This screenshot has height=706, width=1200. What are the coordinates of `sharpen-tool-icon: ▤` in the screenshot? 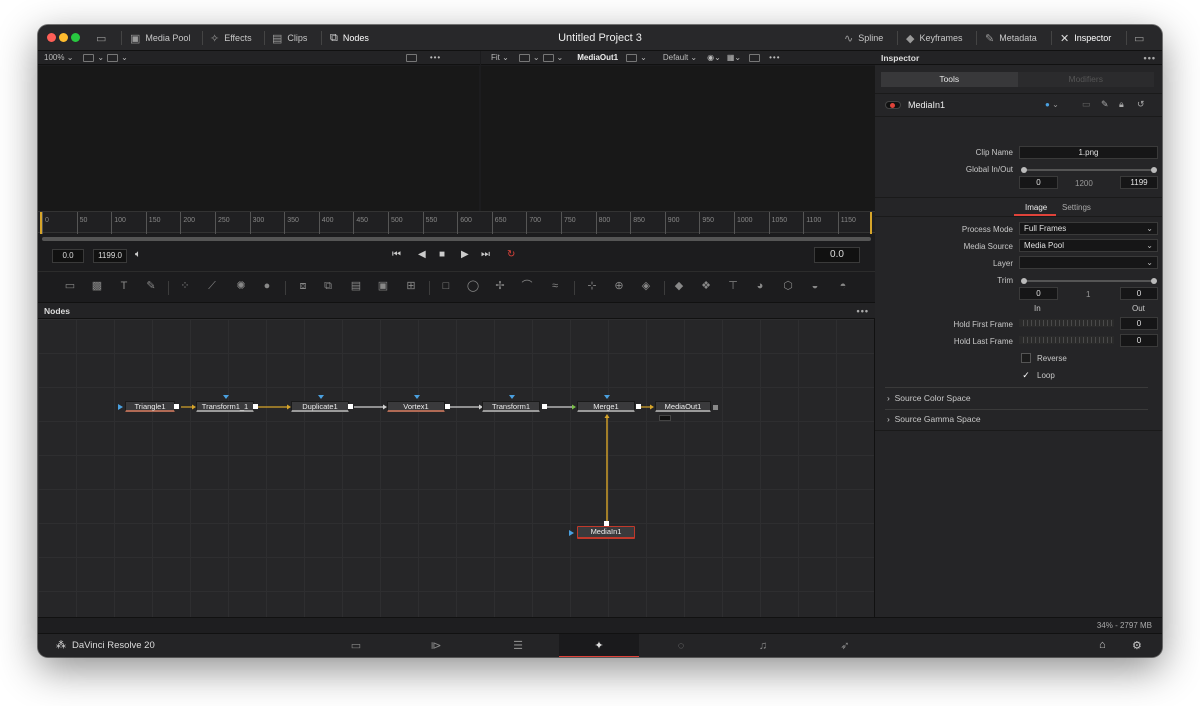 It's located at (356, 286).